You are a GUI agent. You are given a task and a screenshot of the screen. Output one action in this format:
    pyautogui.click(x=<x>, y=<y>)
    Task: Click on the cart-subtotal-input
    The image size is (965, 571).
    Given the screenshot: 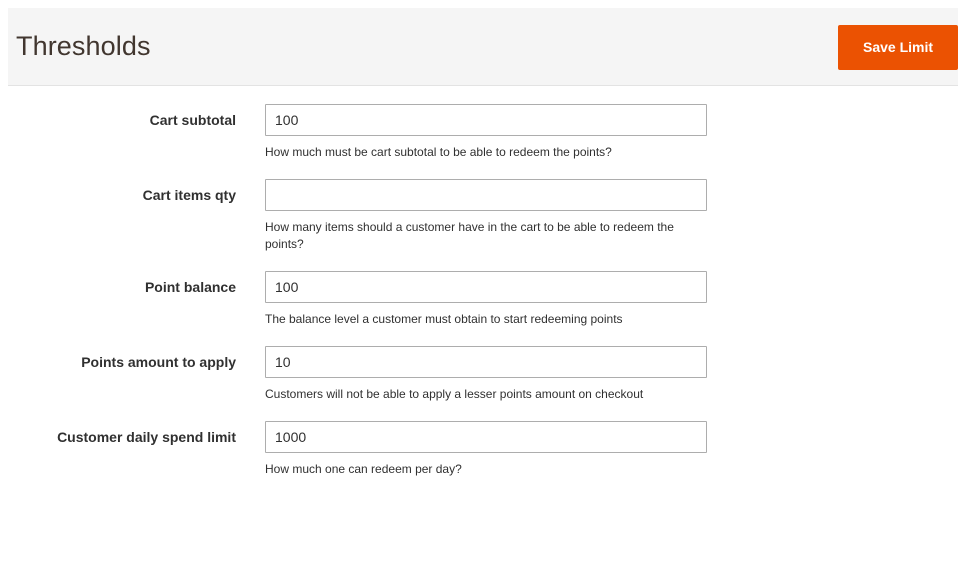 What is the action you would take?
    pyautogui.click(x=486, y=120)
    